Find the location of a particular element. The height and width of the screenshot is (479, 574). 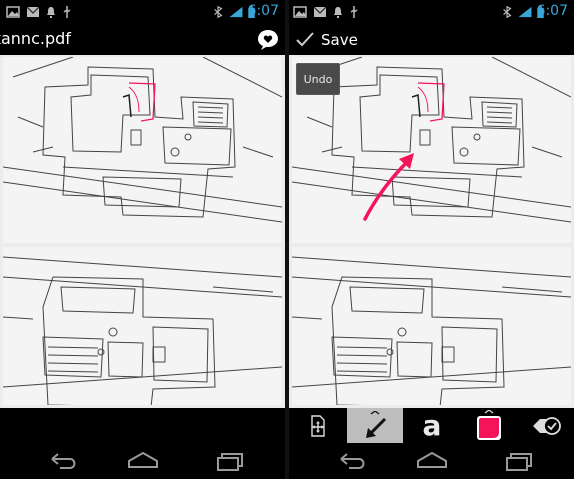

action-bar: Save is located at coordinates (431, 40).